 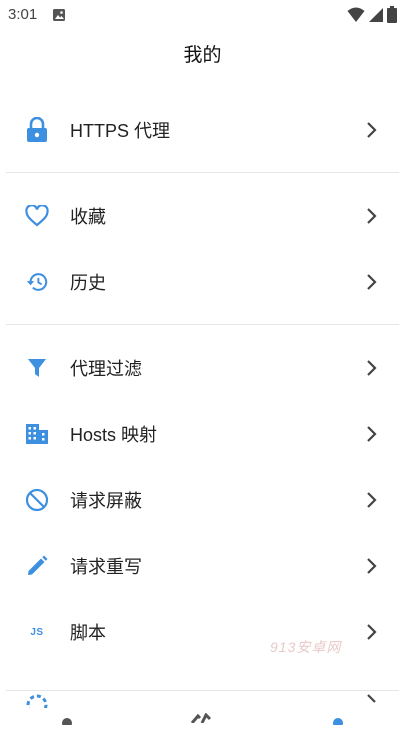 What do you see at coordinates (202, 15) in the screenshot?
I see `status-bar: 3:01` at bounding box center [202, 15].